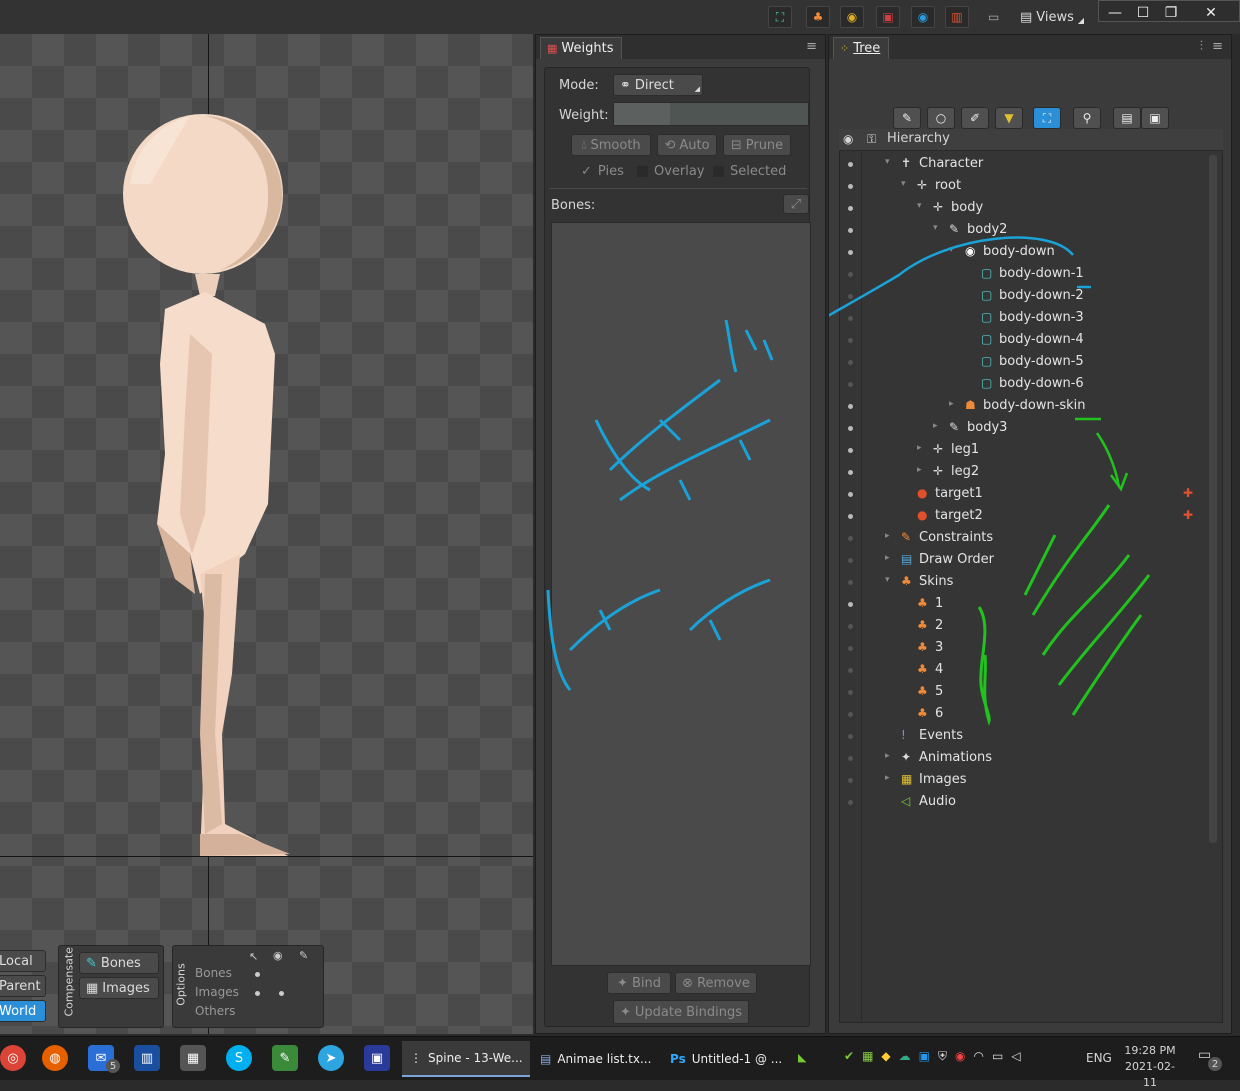 The height and width of the screenshot is (1091, 1240). I want to click on brush-filter-icon: ✎, so click(907, 118).